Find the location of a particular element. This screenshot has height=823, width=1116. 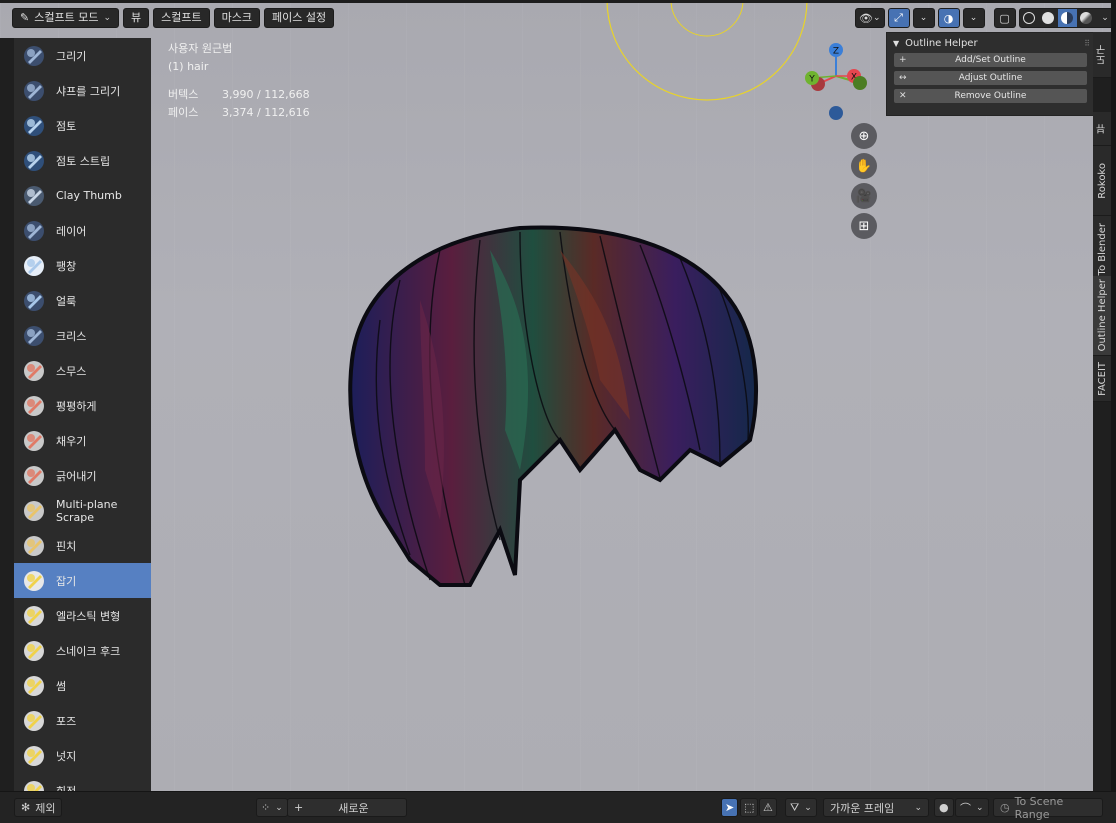

mode-selector: ✎ 스컬프트 모드 ⌄ is located at coordinates (65, 18).